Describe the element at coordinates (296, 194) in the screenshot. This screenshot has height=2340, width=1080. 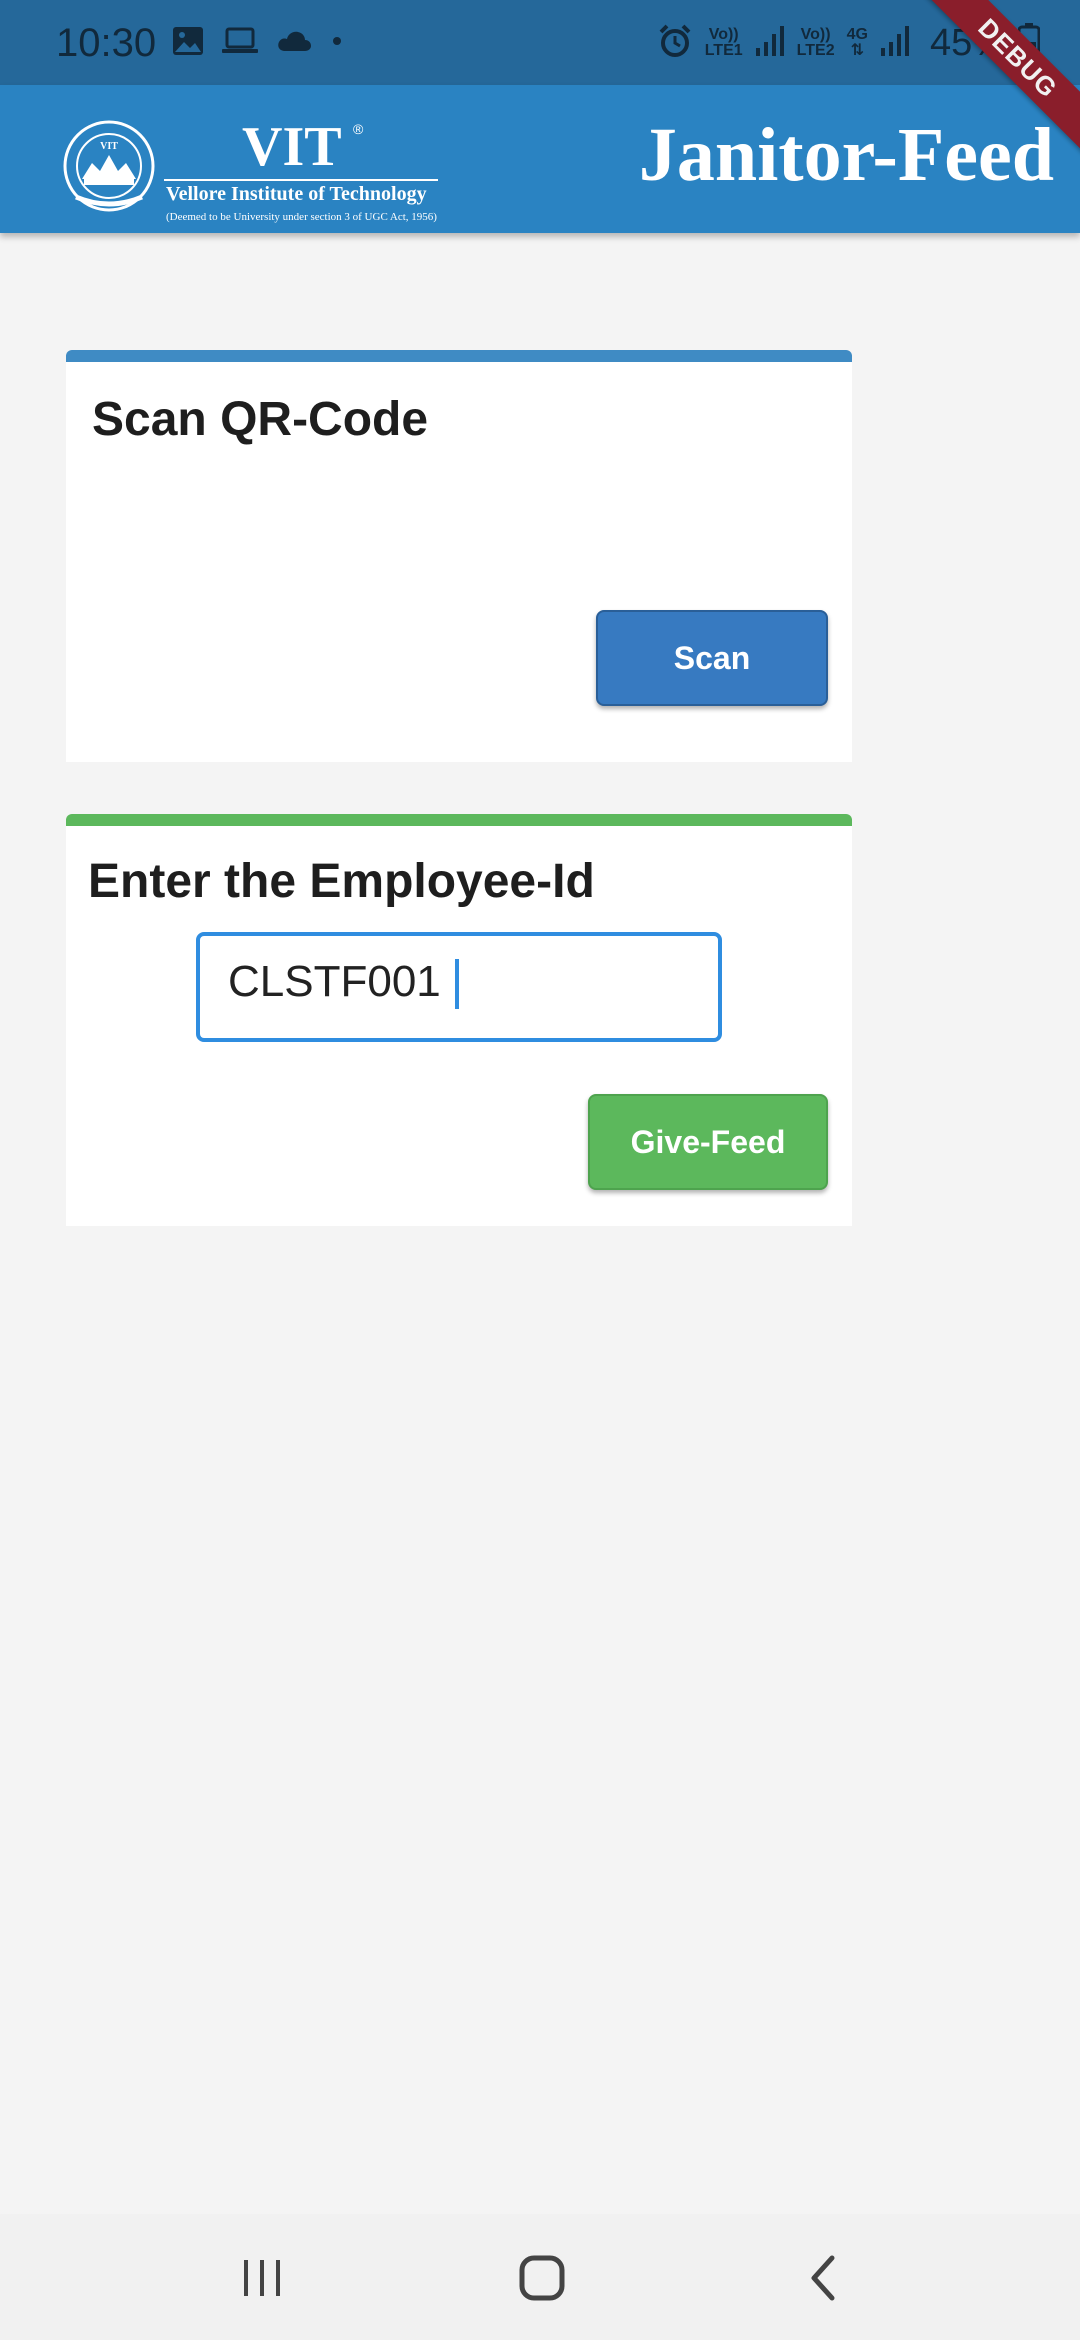
I see `logo-name: Vellore Institute of Technology` at that location.